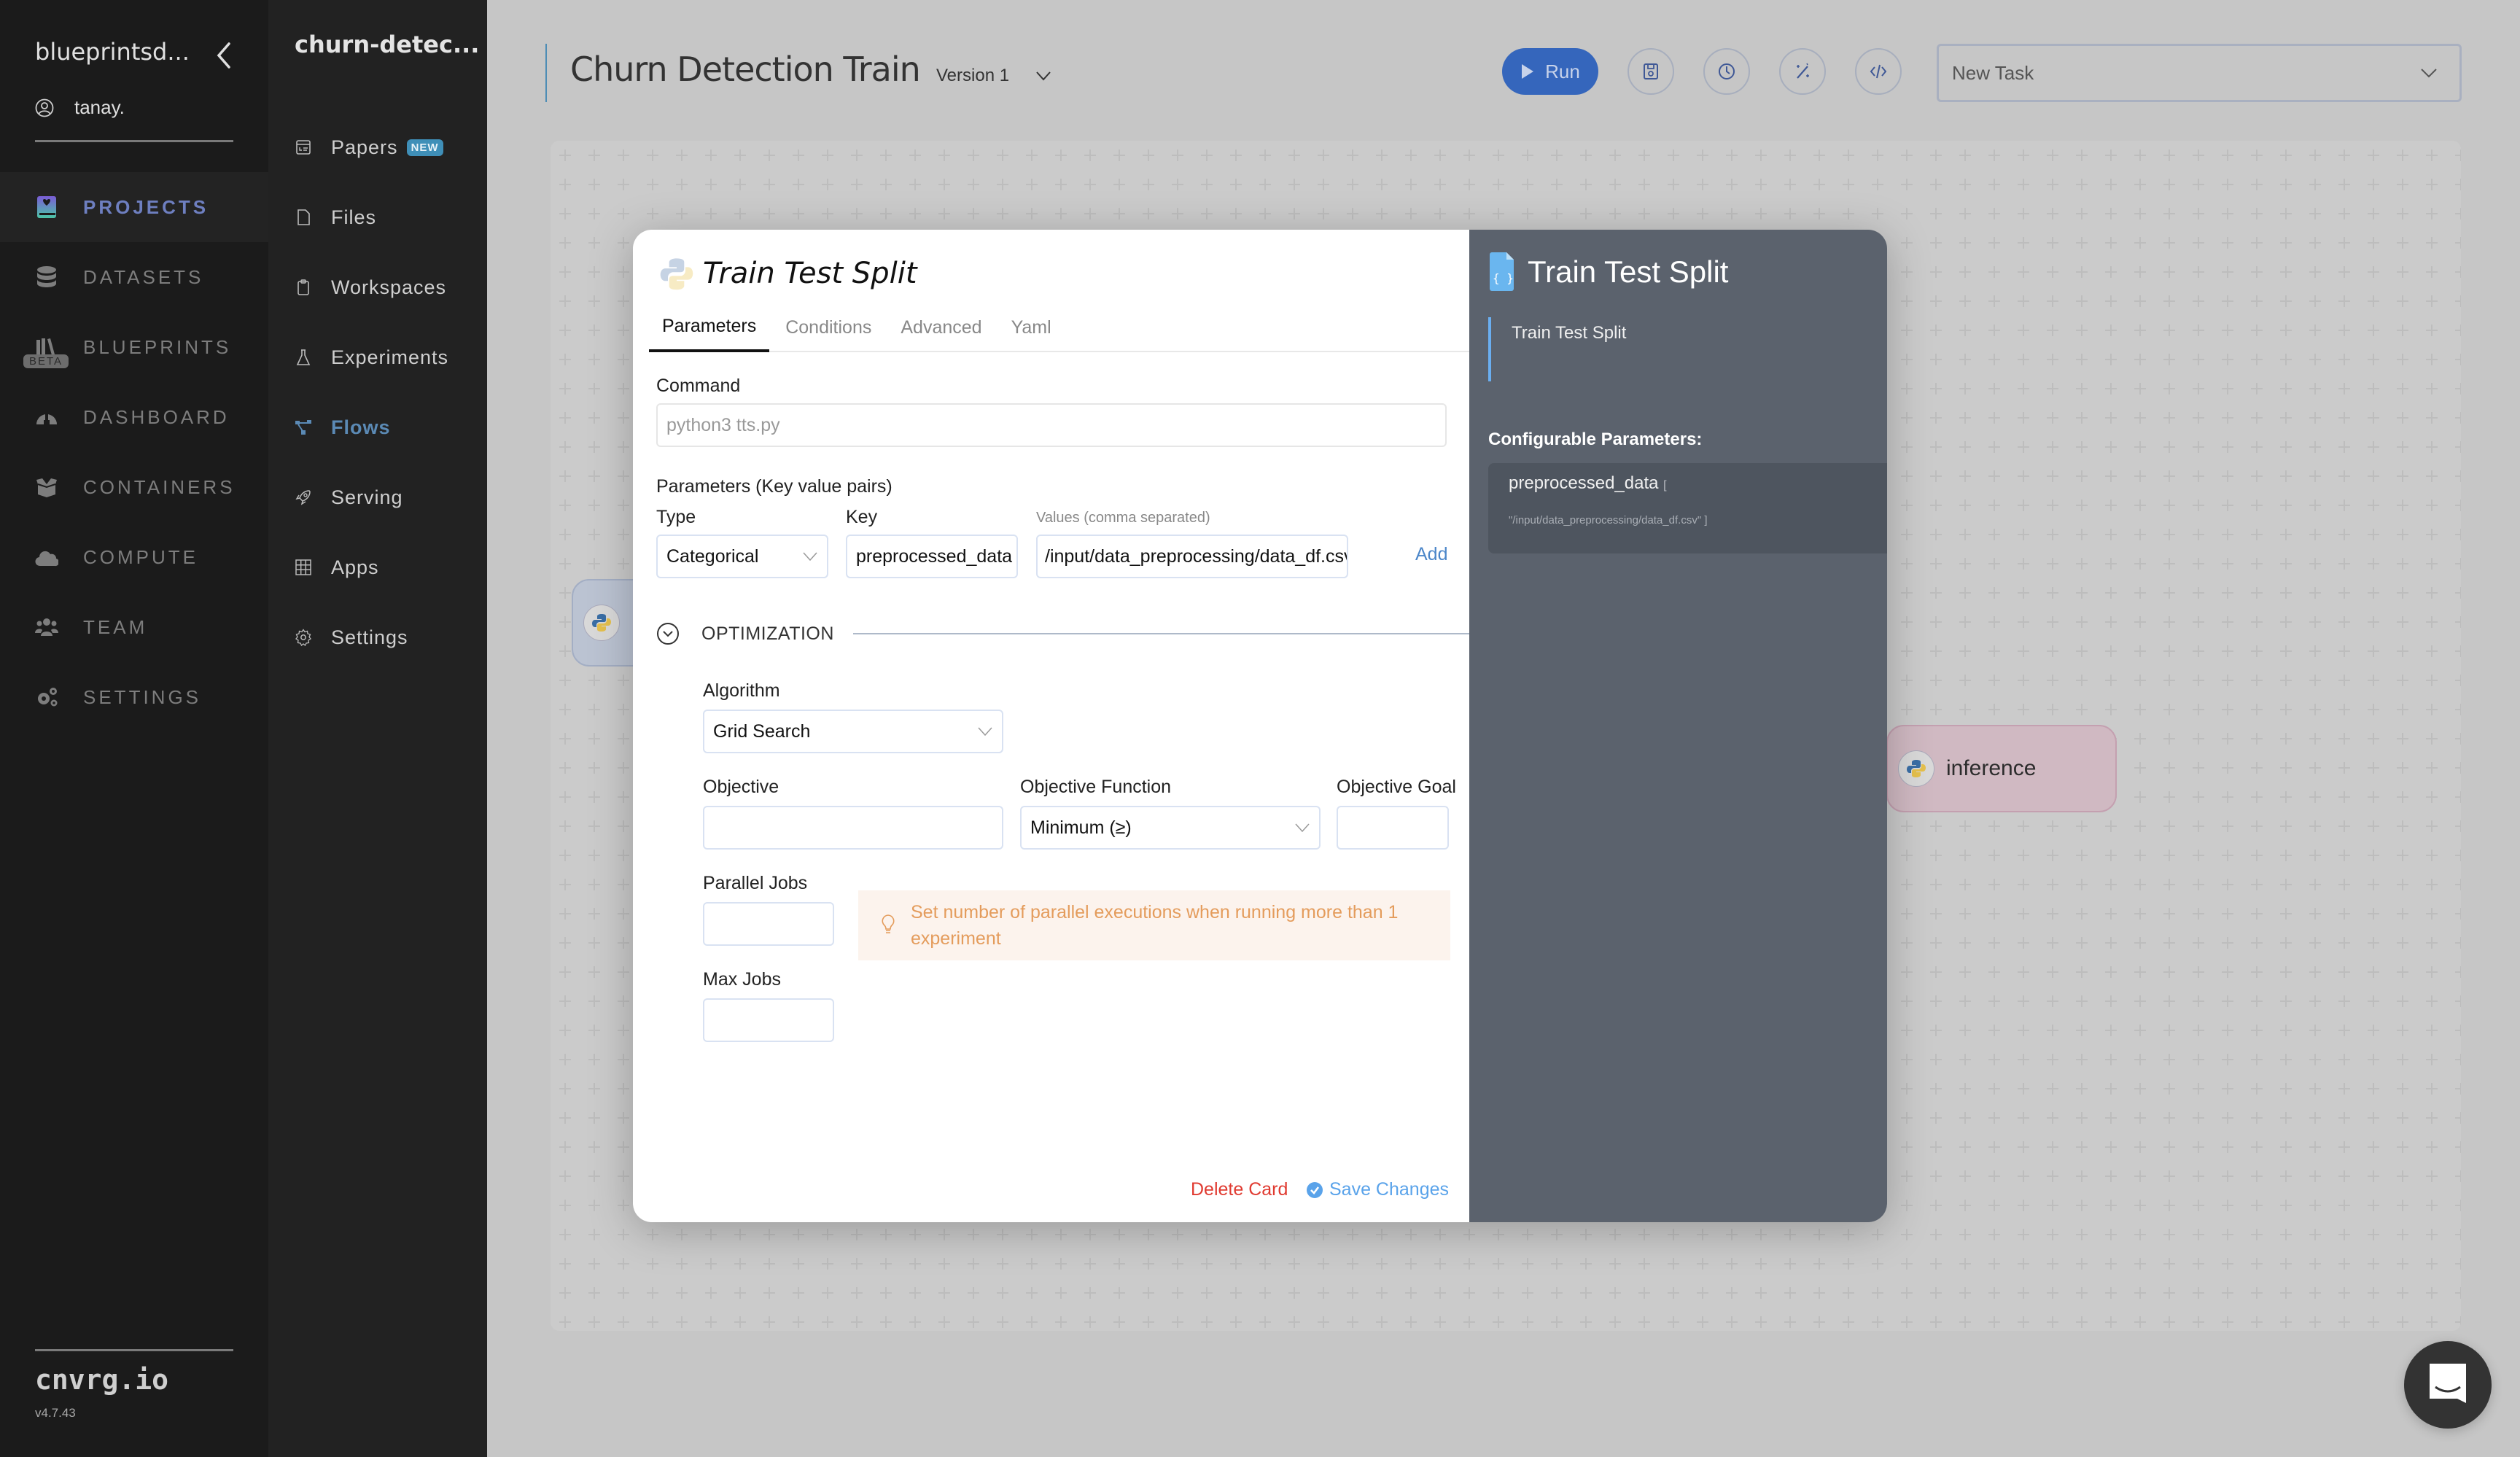 This screenshot has height=1457, width=2520. I want to click on save-label: Save Changes, so click(1389, 1189).